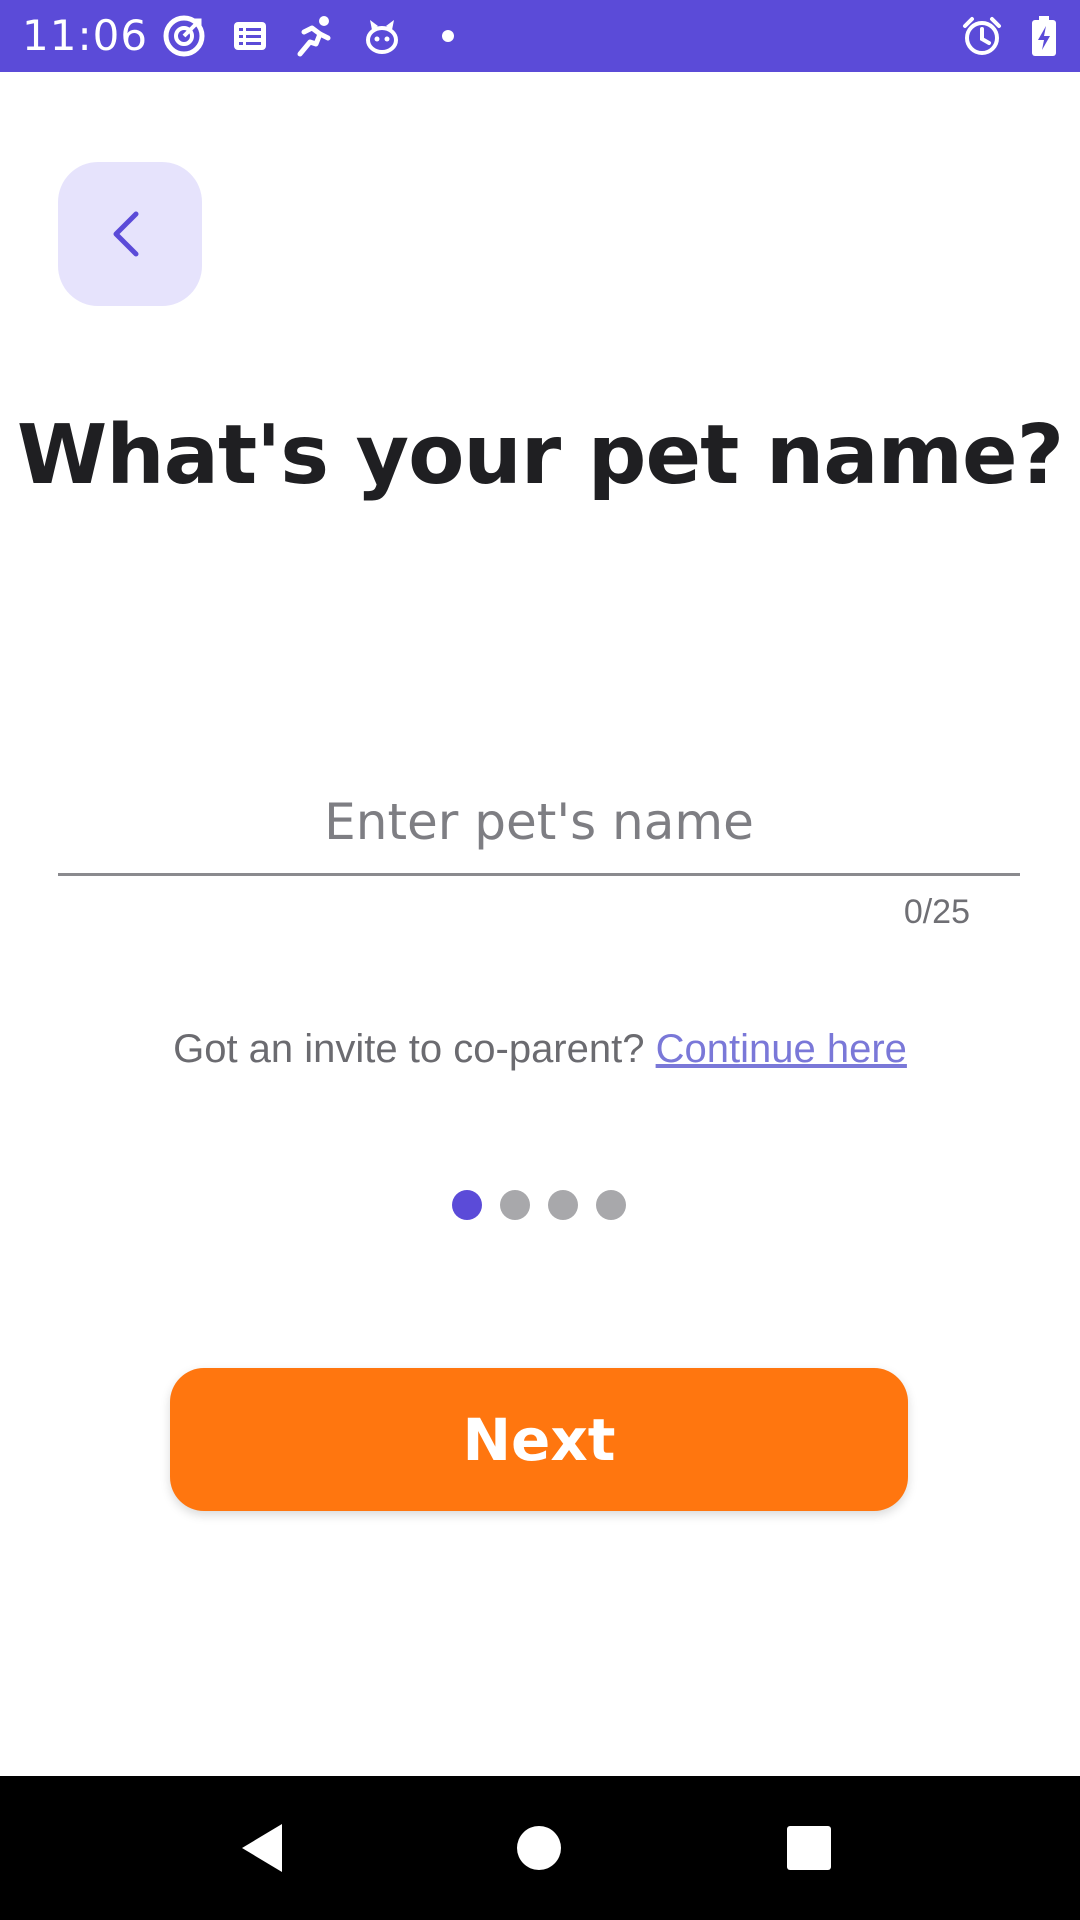 The image size is (1080, 1920). What do you see at coordinates (540, 455) in the screenshot?
I see `page-title: What's your pet name?` at bounding box center [540, 455].